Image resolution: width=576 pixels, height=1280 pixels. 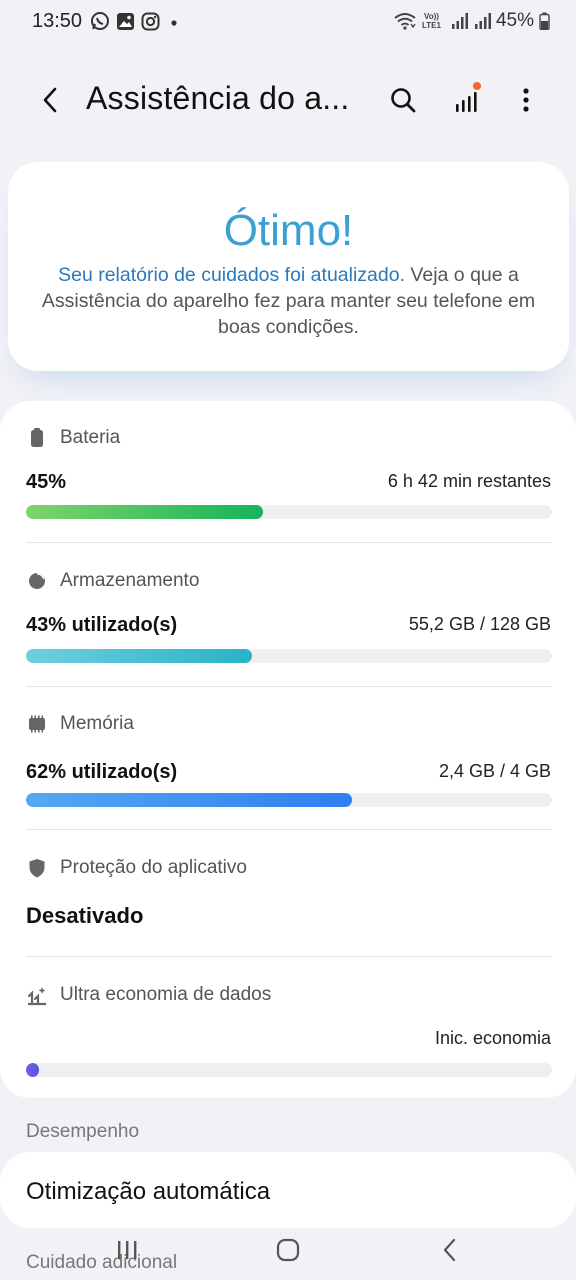 I want to click on performance-card: Otimização automática, so click(x=288, y=1190).